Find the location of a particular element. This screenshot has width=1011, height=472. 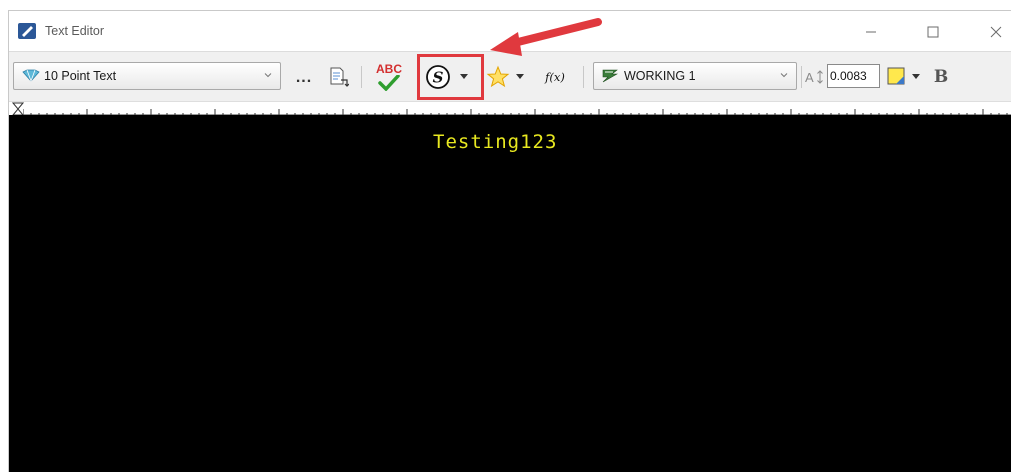

maximize-icon is located at coordinates (933, 32).